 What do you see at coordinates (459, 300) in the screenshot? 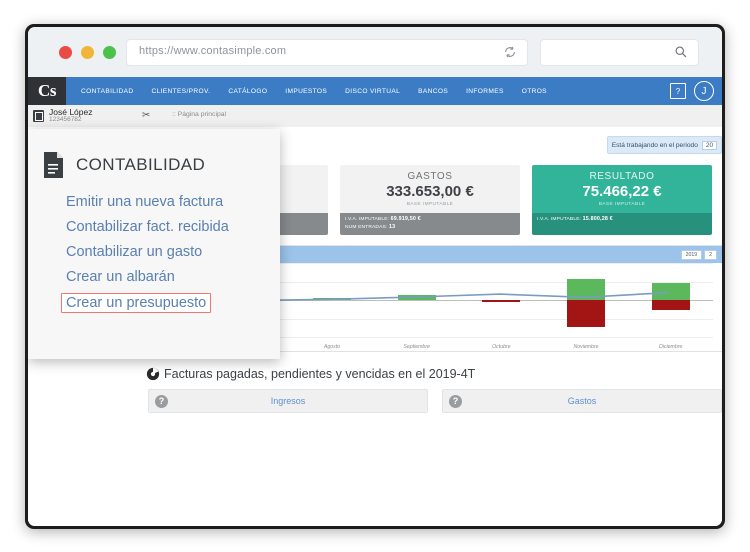
I see `chart-trend-line` at bounding box center [459, 300].